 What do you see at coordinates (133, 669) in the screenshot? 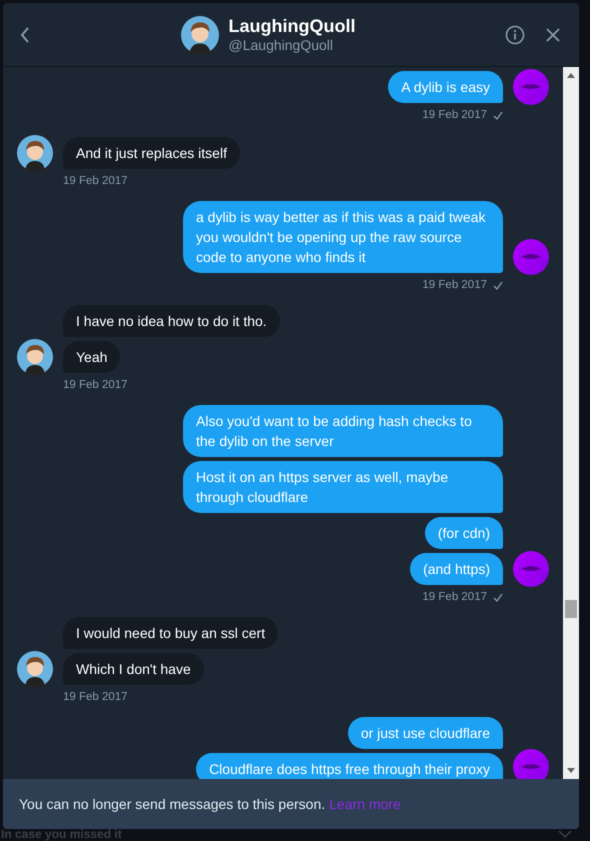
I see `message-bubble: Which I don't have` at bounding box center [133, 669].